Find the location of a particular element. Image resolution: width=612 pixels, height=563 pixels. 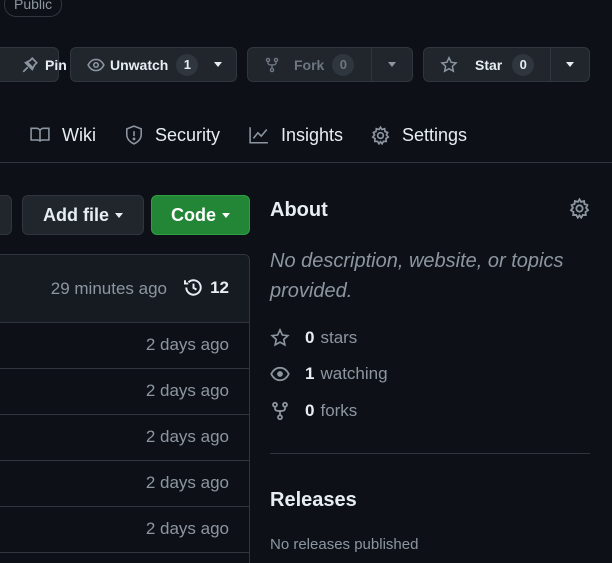

star-count: 0 is located at coordinates (523, 64).